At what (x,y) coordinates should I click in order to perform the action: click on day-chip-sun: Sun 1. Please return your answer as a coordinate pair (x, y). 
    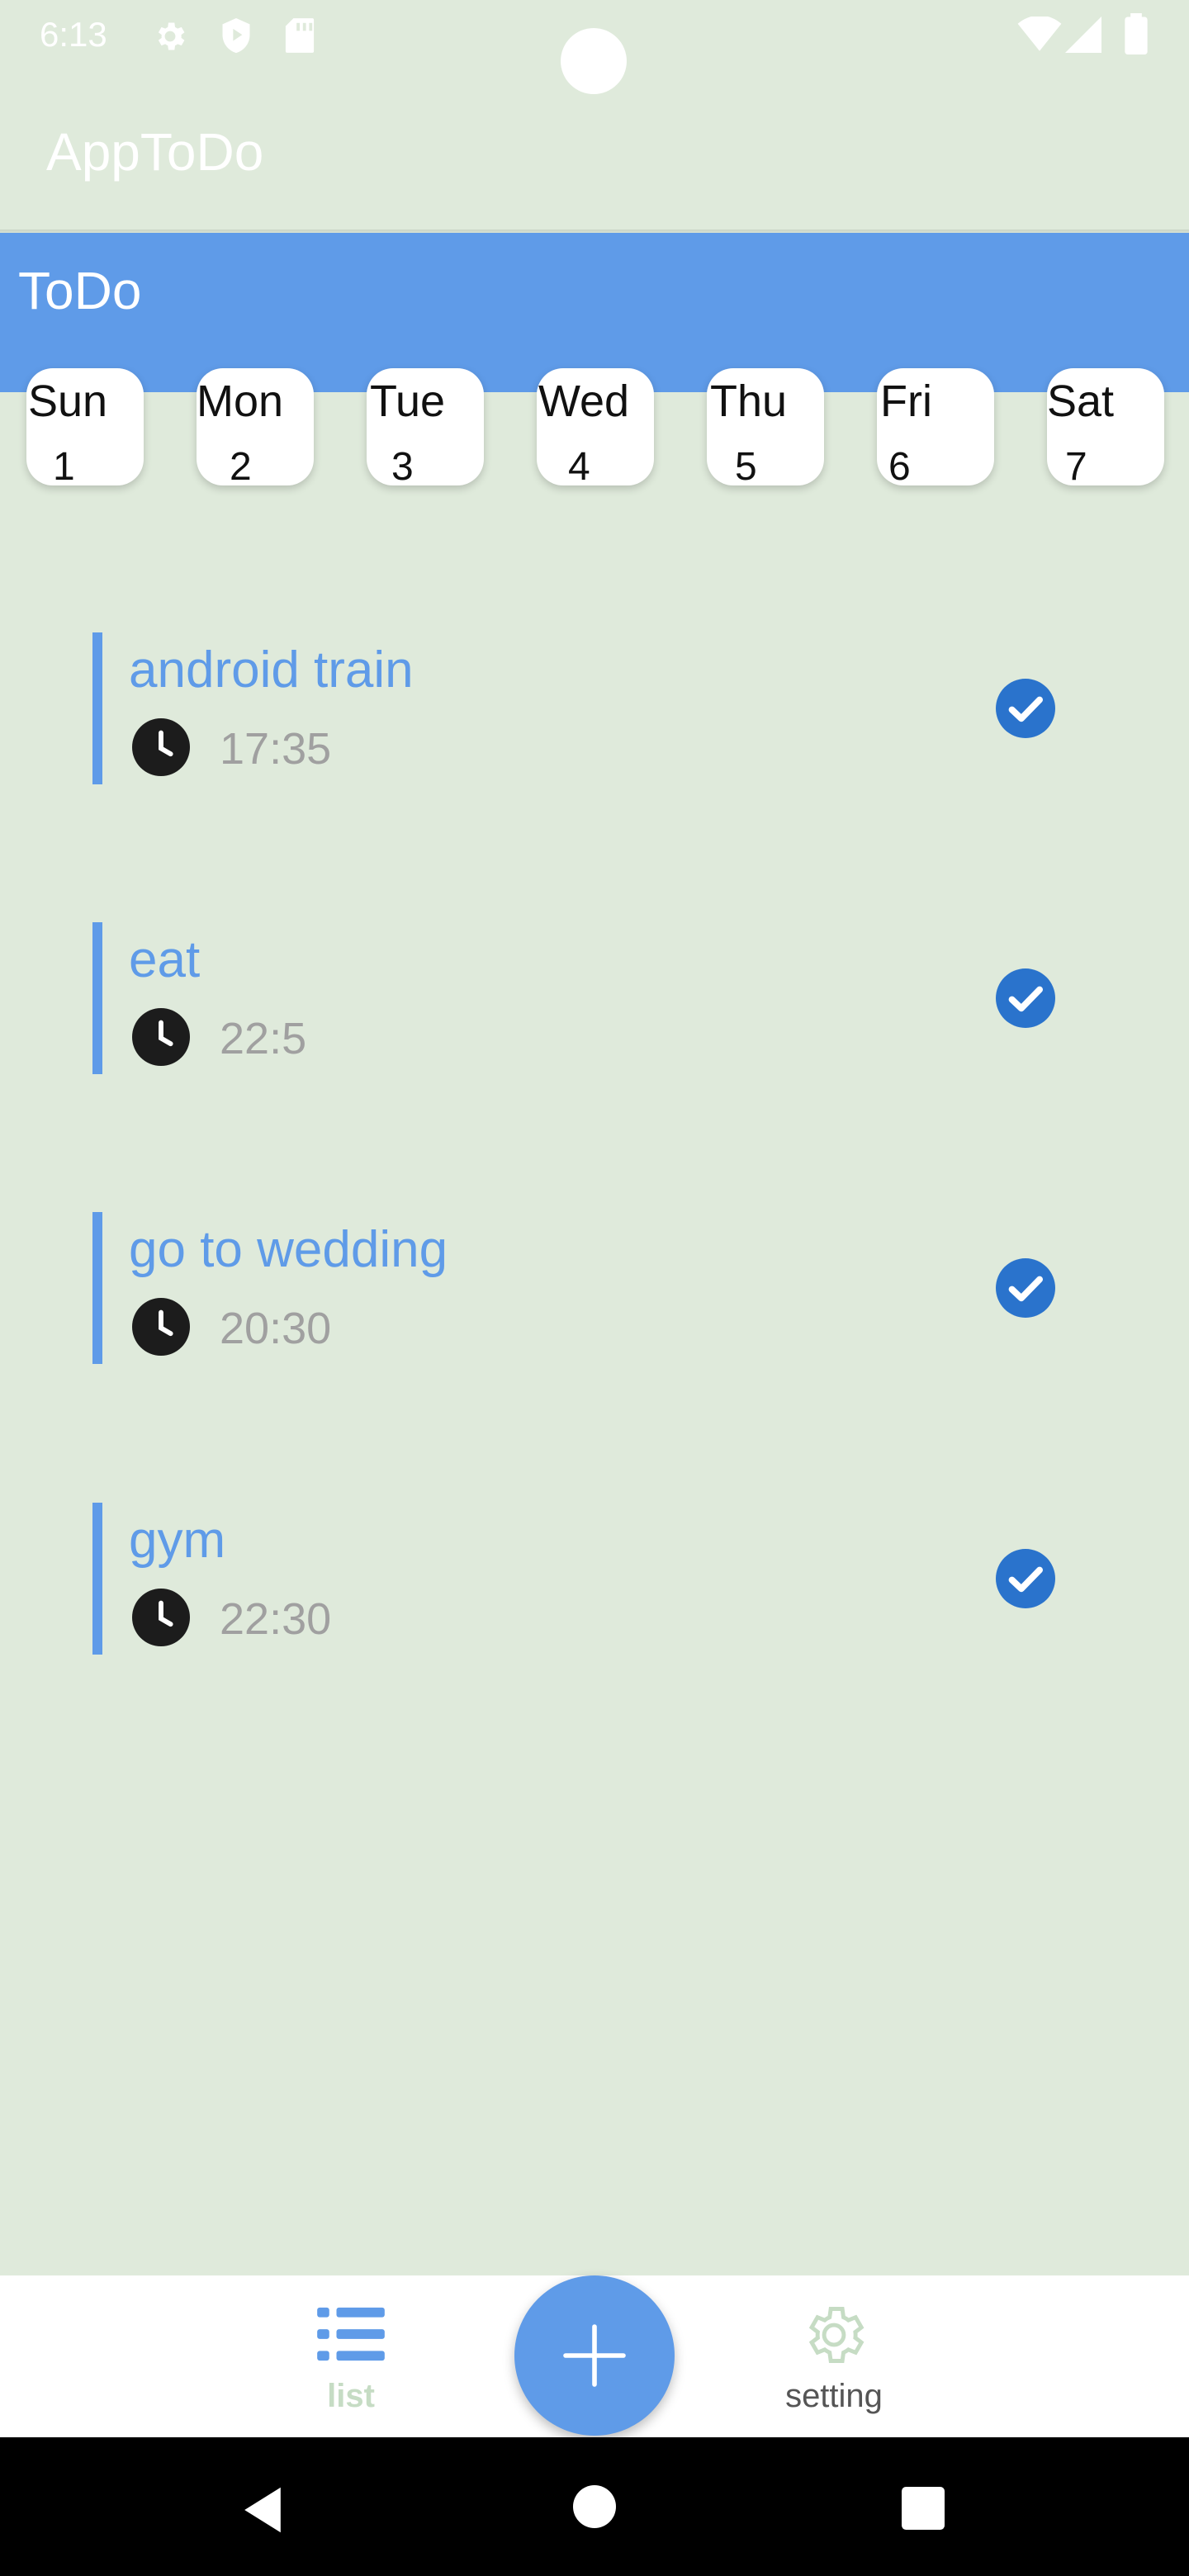
    Looking at the image, I should click on (85, 426).